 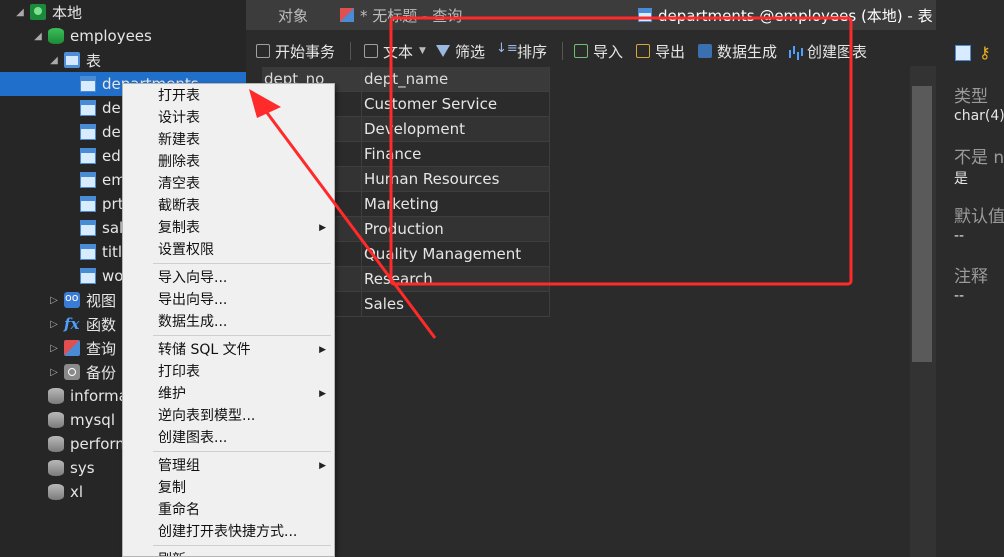 What do you see at coordinates (293, 15) in the screenshot?
I see `tab-objects: 对象` at bounding box center [293, 15].